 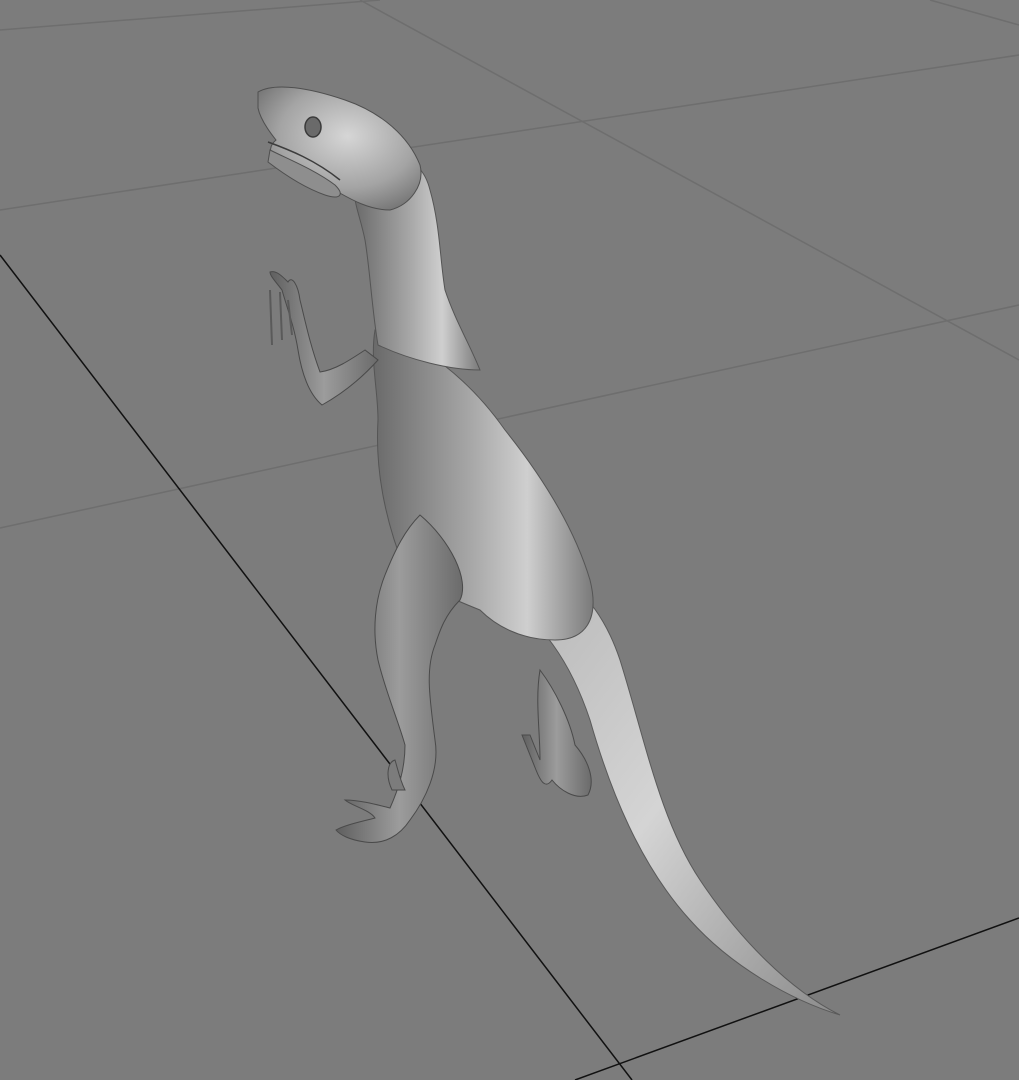 What do you see at coordinates (399, 679) in the screenshot?
I see `raptor-near-leg` at bounding box center [399, 679].